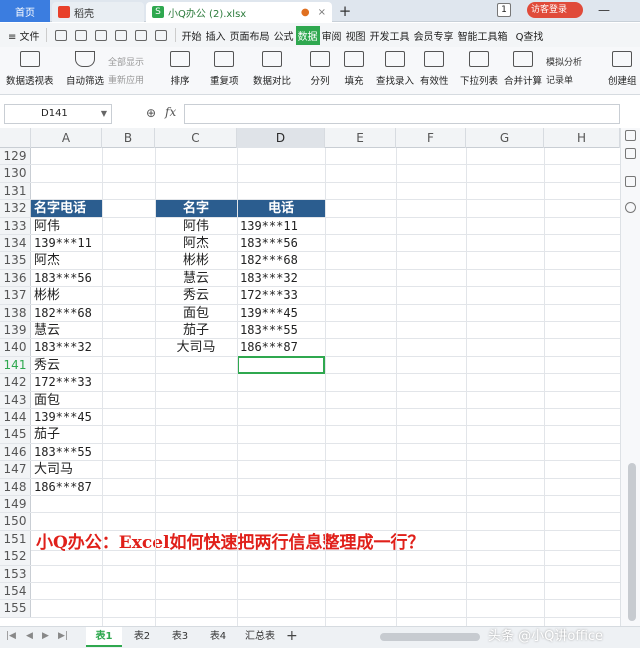 Image resolution: width=640 pixels, height=648 pixels. What do you see at coordinates (24, 35) in the screenshot?
I see `file-menu: ≡ 文件` at bounding box center [24, 35].